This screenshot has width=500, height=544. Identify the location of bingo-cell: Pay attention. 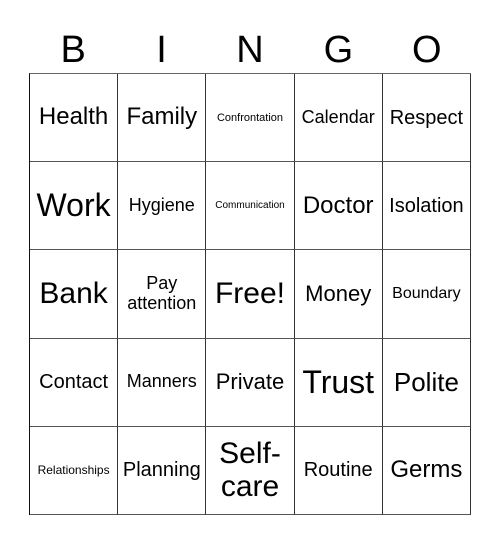
(162, 294).